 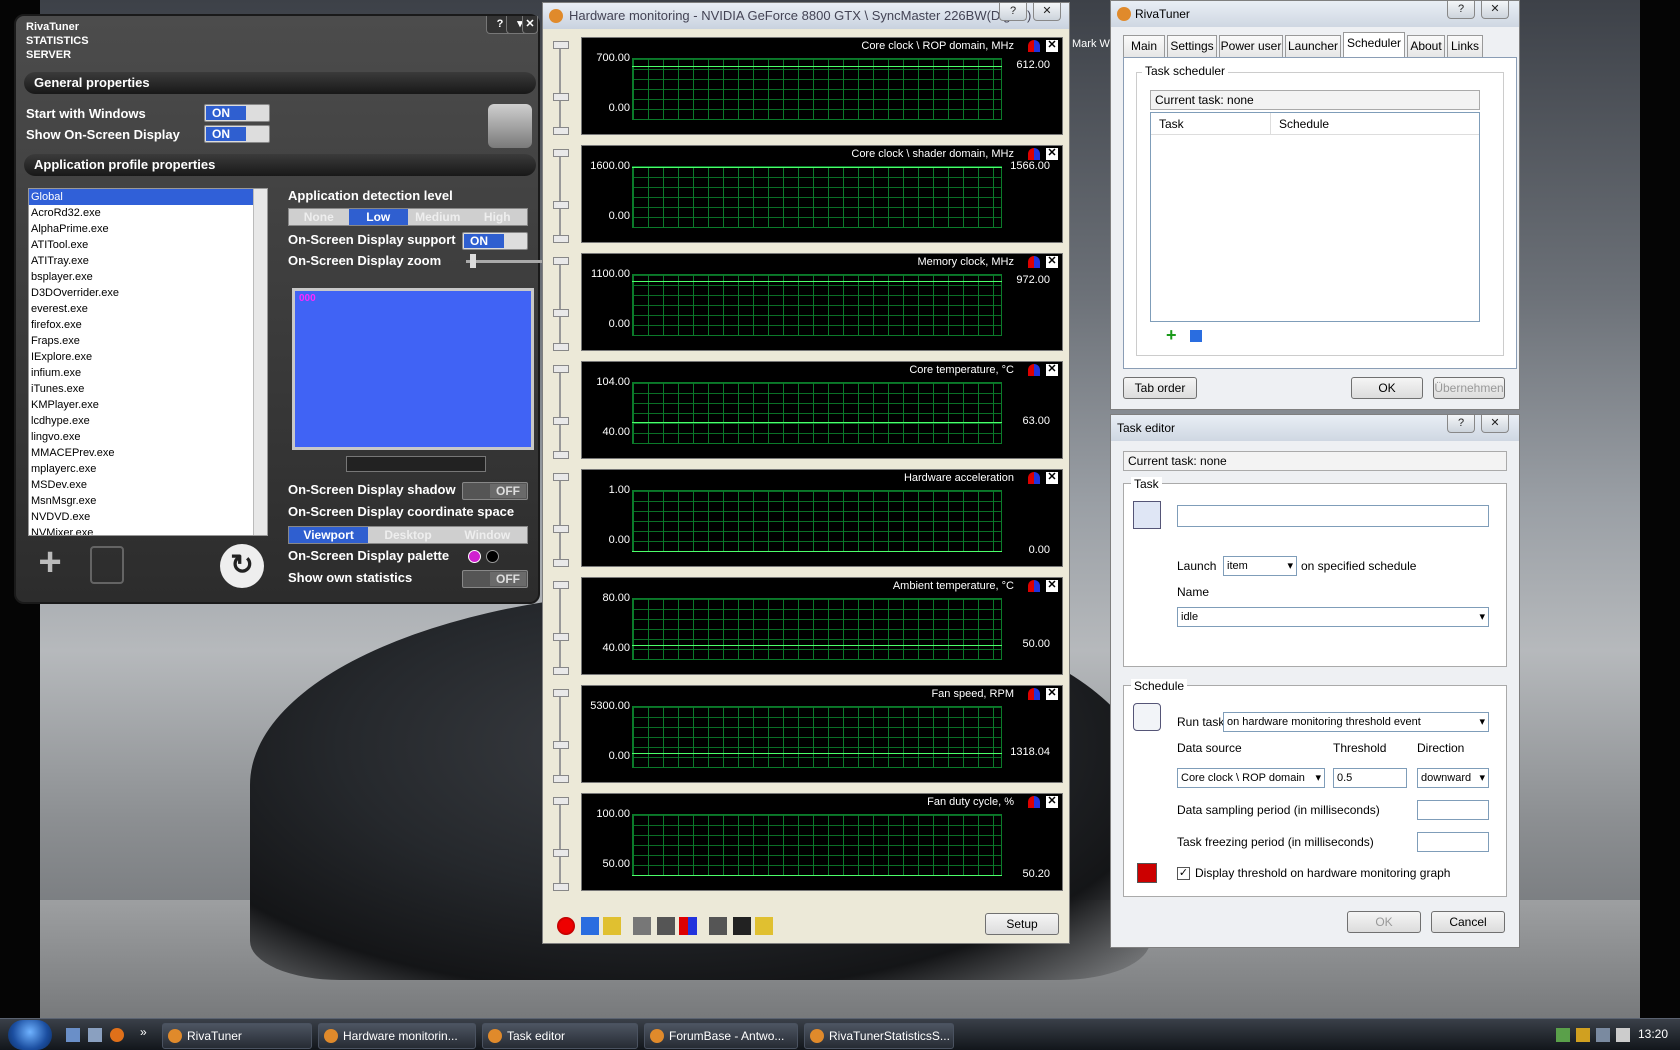 What do you see at coordinates (822, 842) in the screenshot?
I see `monitor-graph: Fan duty cycle, % 100.00 50.00 50.20 ✕` at bounding box center [822, 842].